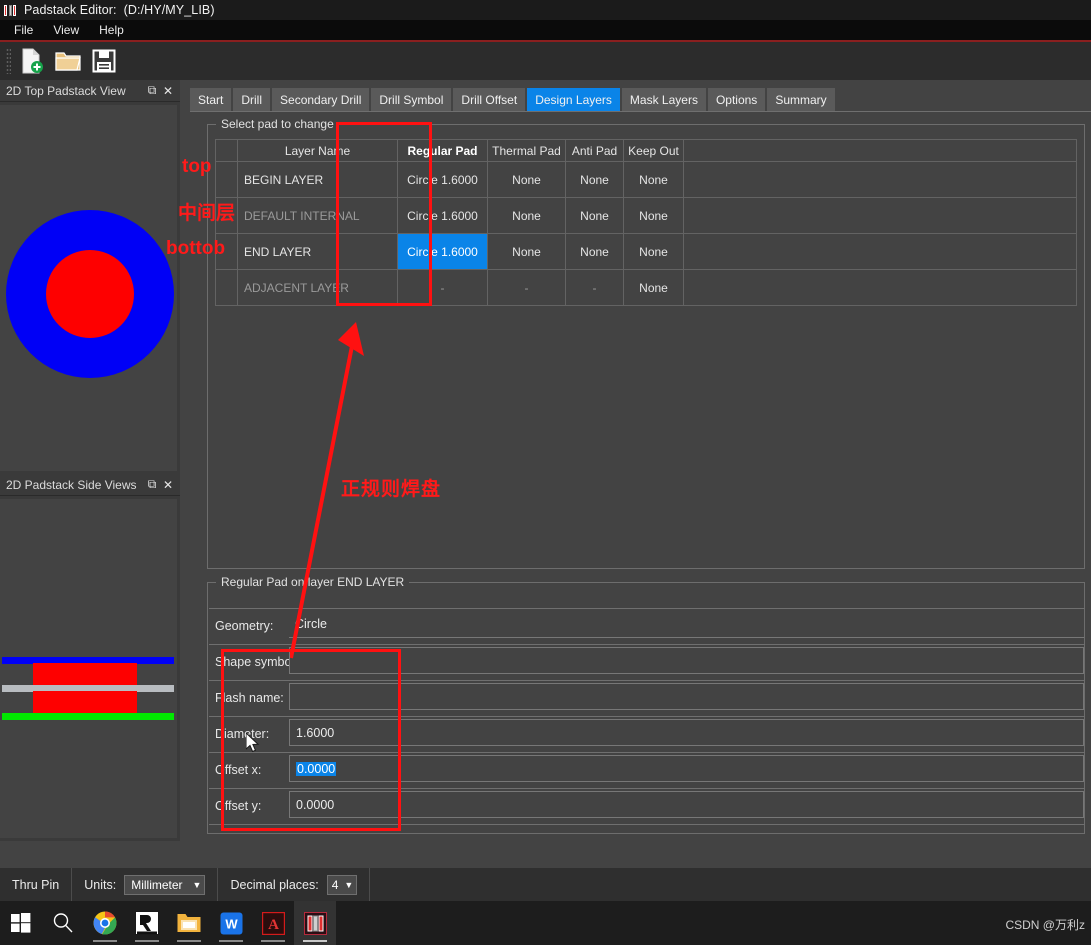 The image size is (1091, 945). What do you see at coordinates (442, 287) in the screenshot?
I see `row-regular-3: -` at bounding box center [442, 287].